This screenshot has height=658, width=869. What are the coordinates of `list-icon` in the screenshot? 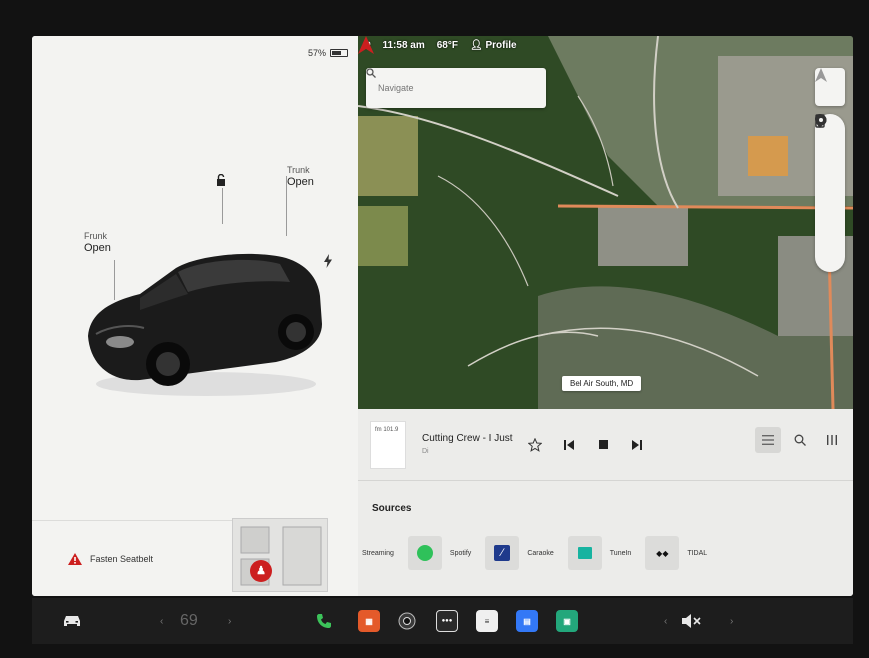 It's located at (768, 440).